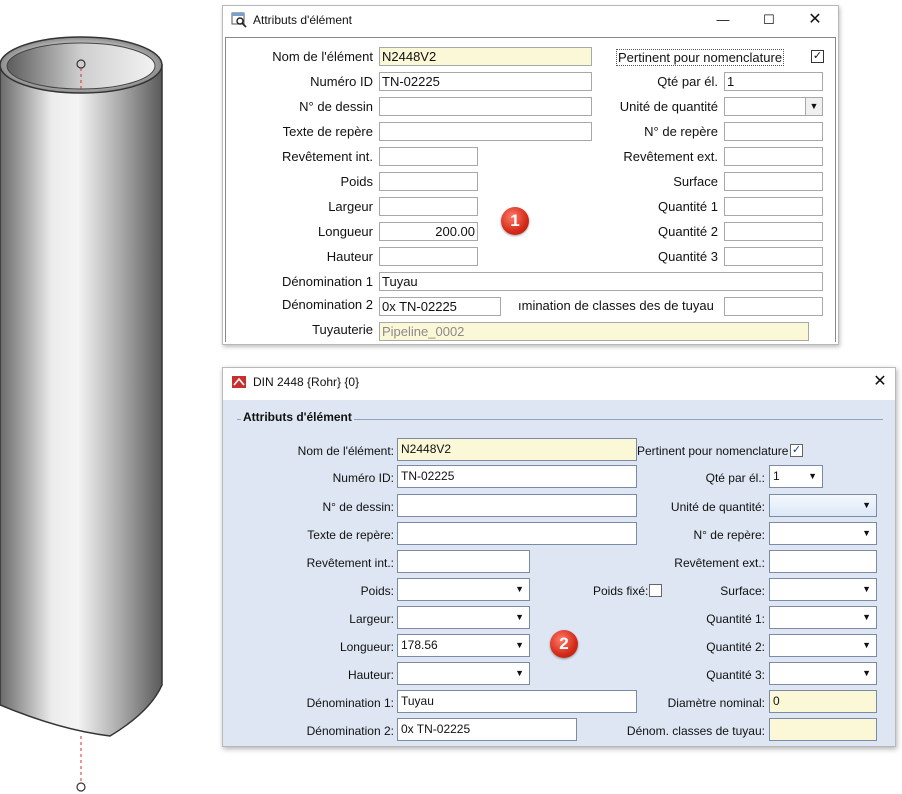  Describe the element at coordinates (823, 701) in the screenshot. I see `nominal-diameter-field: 0` at that location.